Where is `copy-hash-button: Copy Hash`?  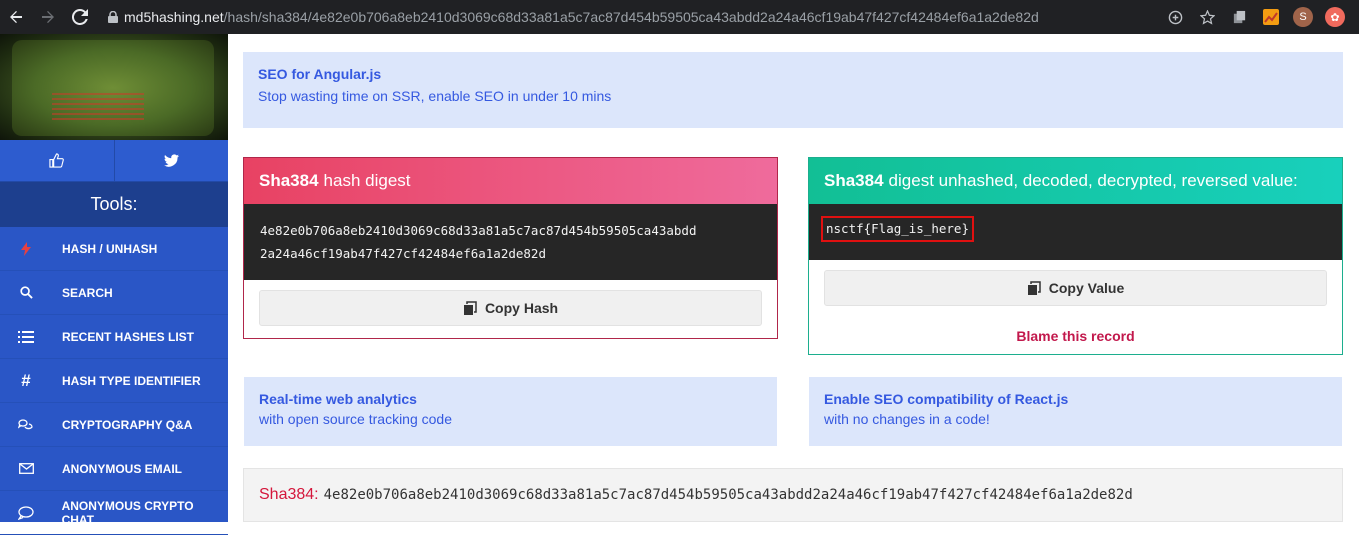 copy-hash-button: Copy Hash is located at coordinates (510, 308).